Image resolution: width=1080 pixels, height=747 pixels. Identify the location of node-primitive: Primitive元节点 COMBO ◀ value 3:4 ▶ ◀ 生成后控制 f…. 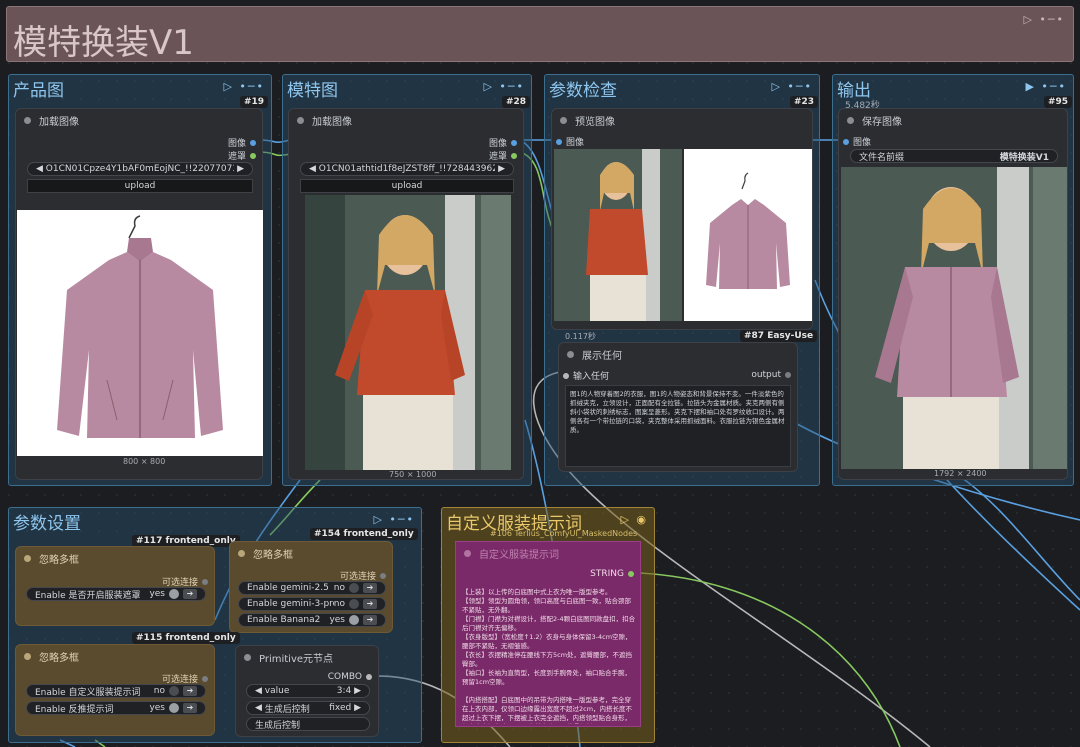
(307, 691).